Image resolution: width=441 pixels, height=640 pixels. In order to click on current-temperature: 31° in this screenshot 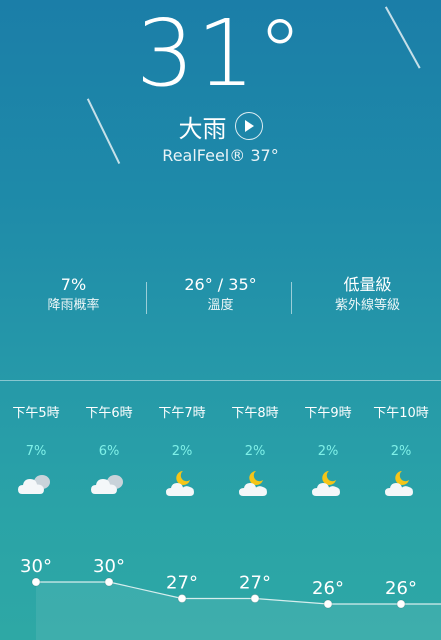, I will do `click(220, 53)`.